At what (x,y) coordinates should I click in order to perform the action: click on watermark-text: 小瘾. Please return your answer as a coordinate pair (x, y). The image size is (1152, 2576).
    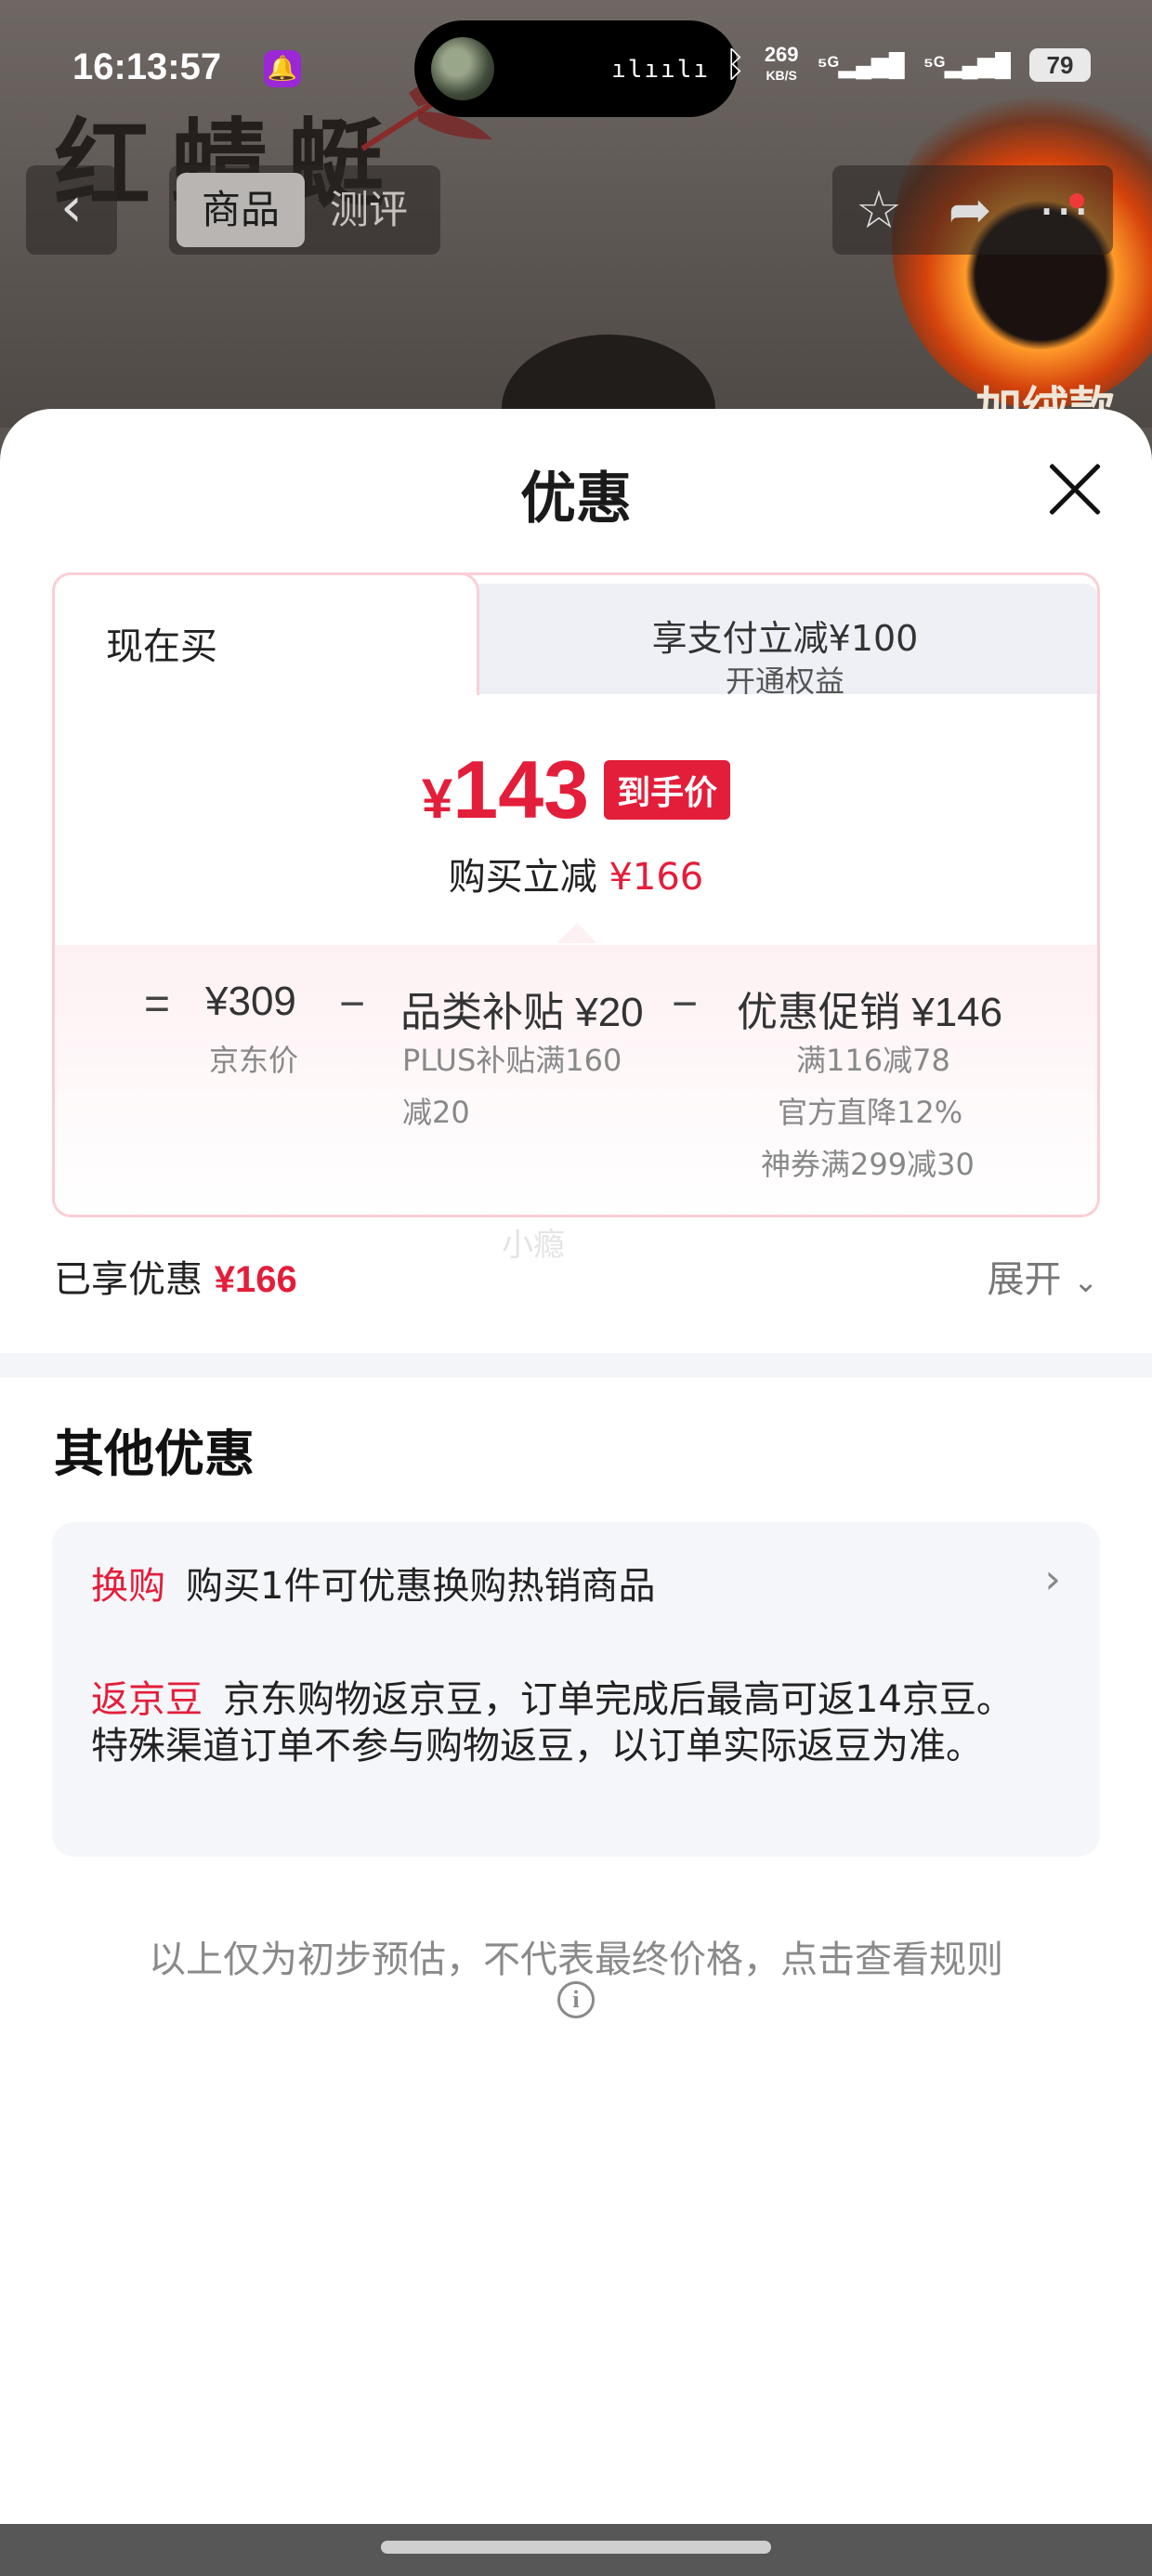
    Looking at the image, I should click on (533, 1245).